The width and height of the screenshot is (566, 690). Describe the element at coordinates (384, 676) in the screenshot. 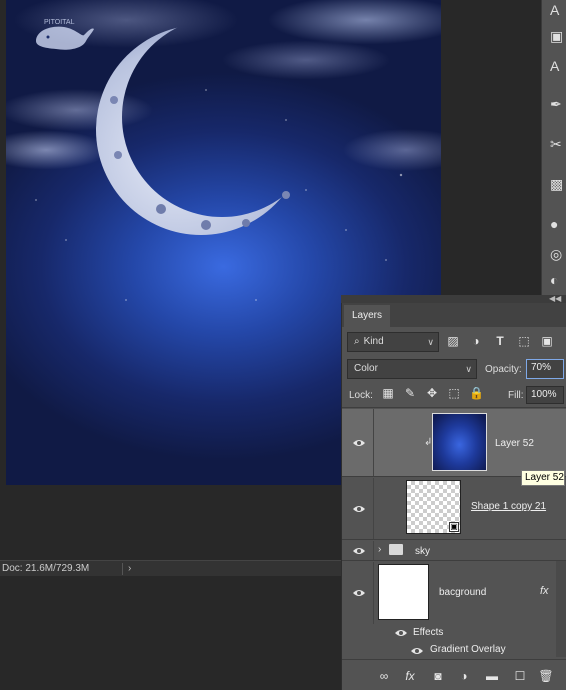

I see `link-layers-icon: ∞` at that location.